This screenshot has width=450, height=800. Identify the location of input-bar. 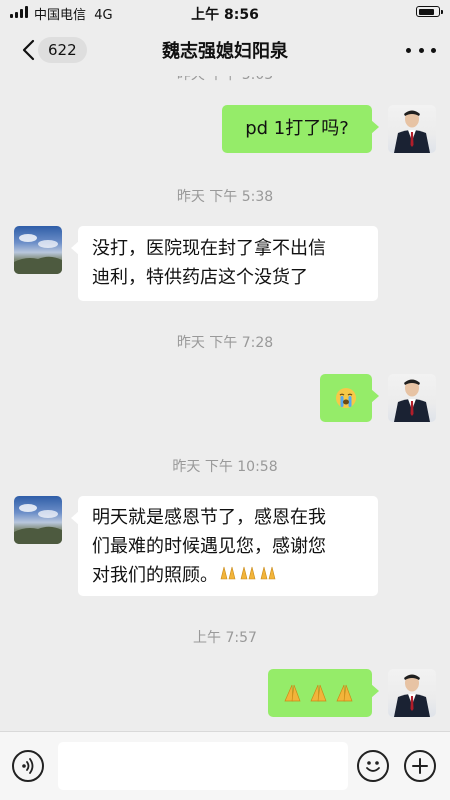
(225, 765).